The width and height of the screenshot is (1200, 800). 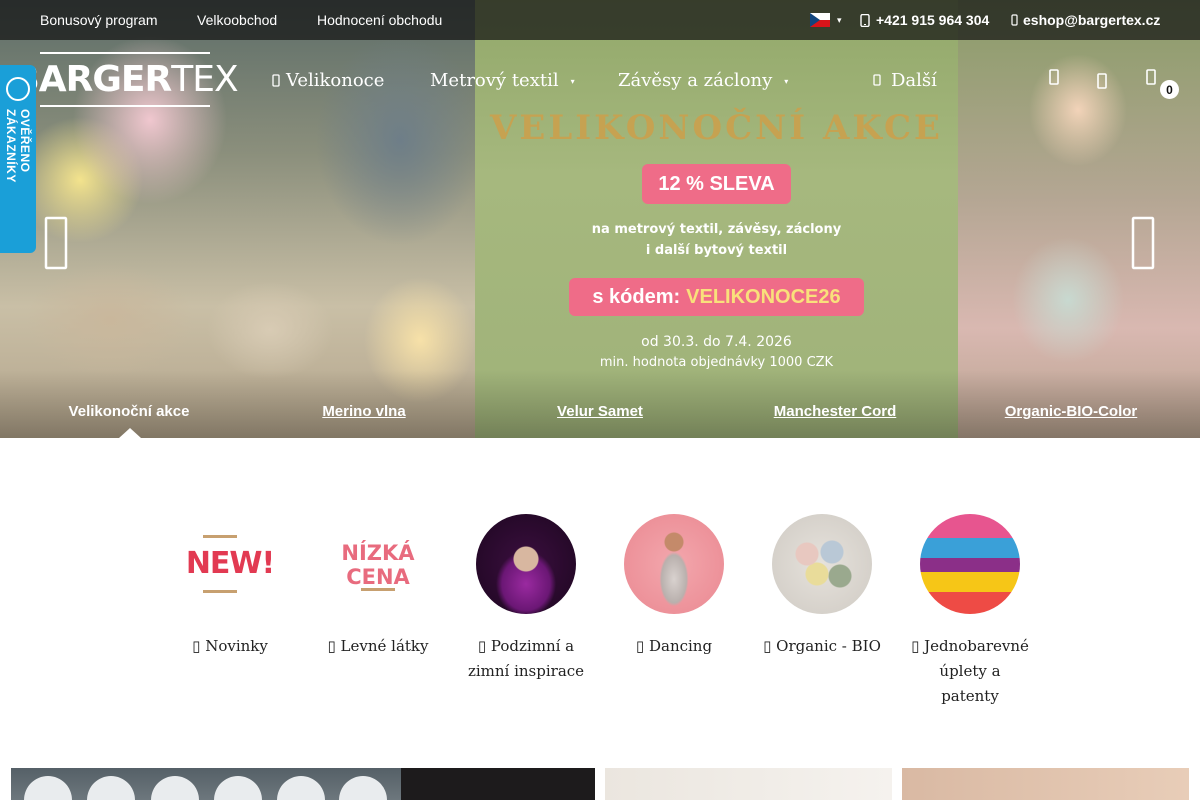 I want to click on slider-prev-arrow-icon, so click(x=57, y=243).